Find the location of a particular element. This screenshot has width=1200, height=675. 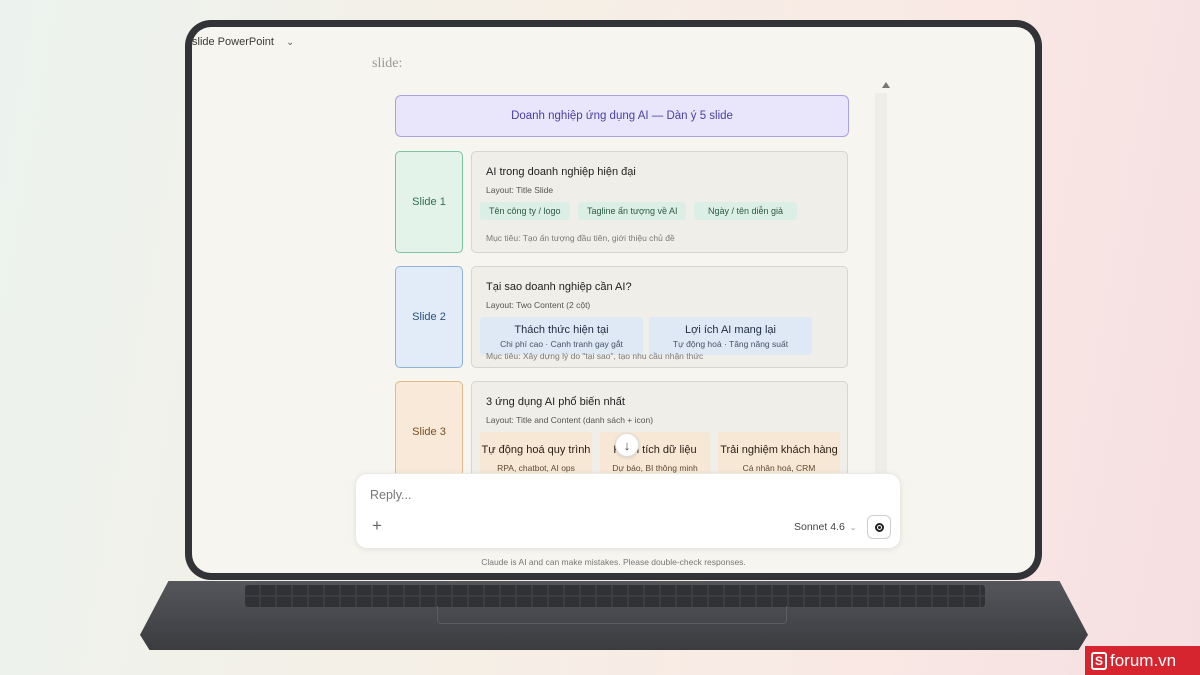

slide-layout: Layout: Two Content (2 cột) is located at coordinates (538, 305).